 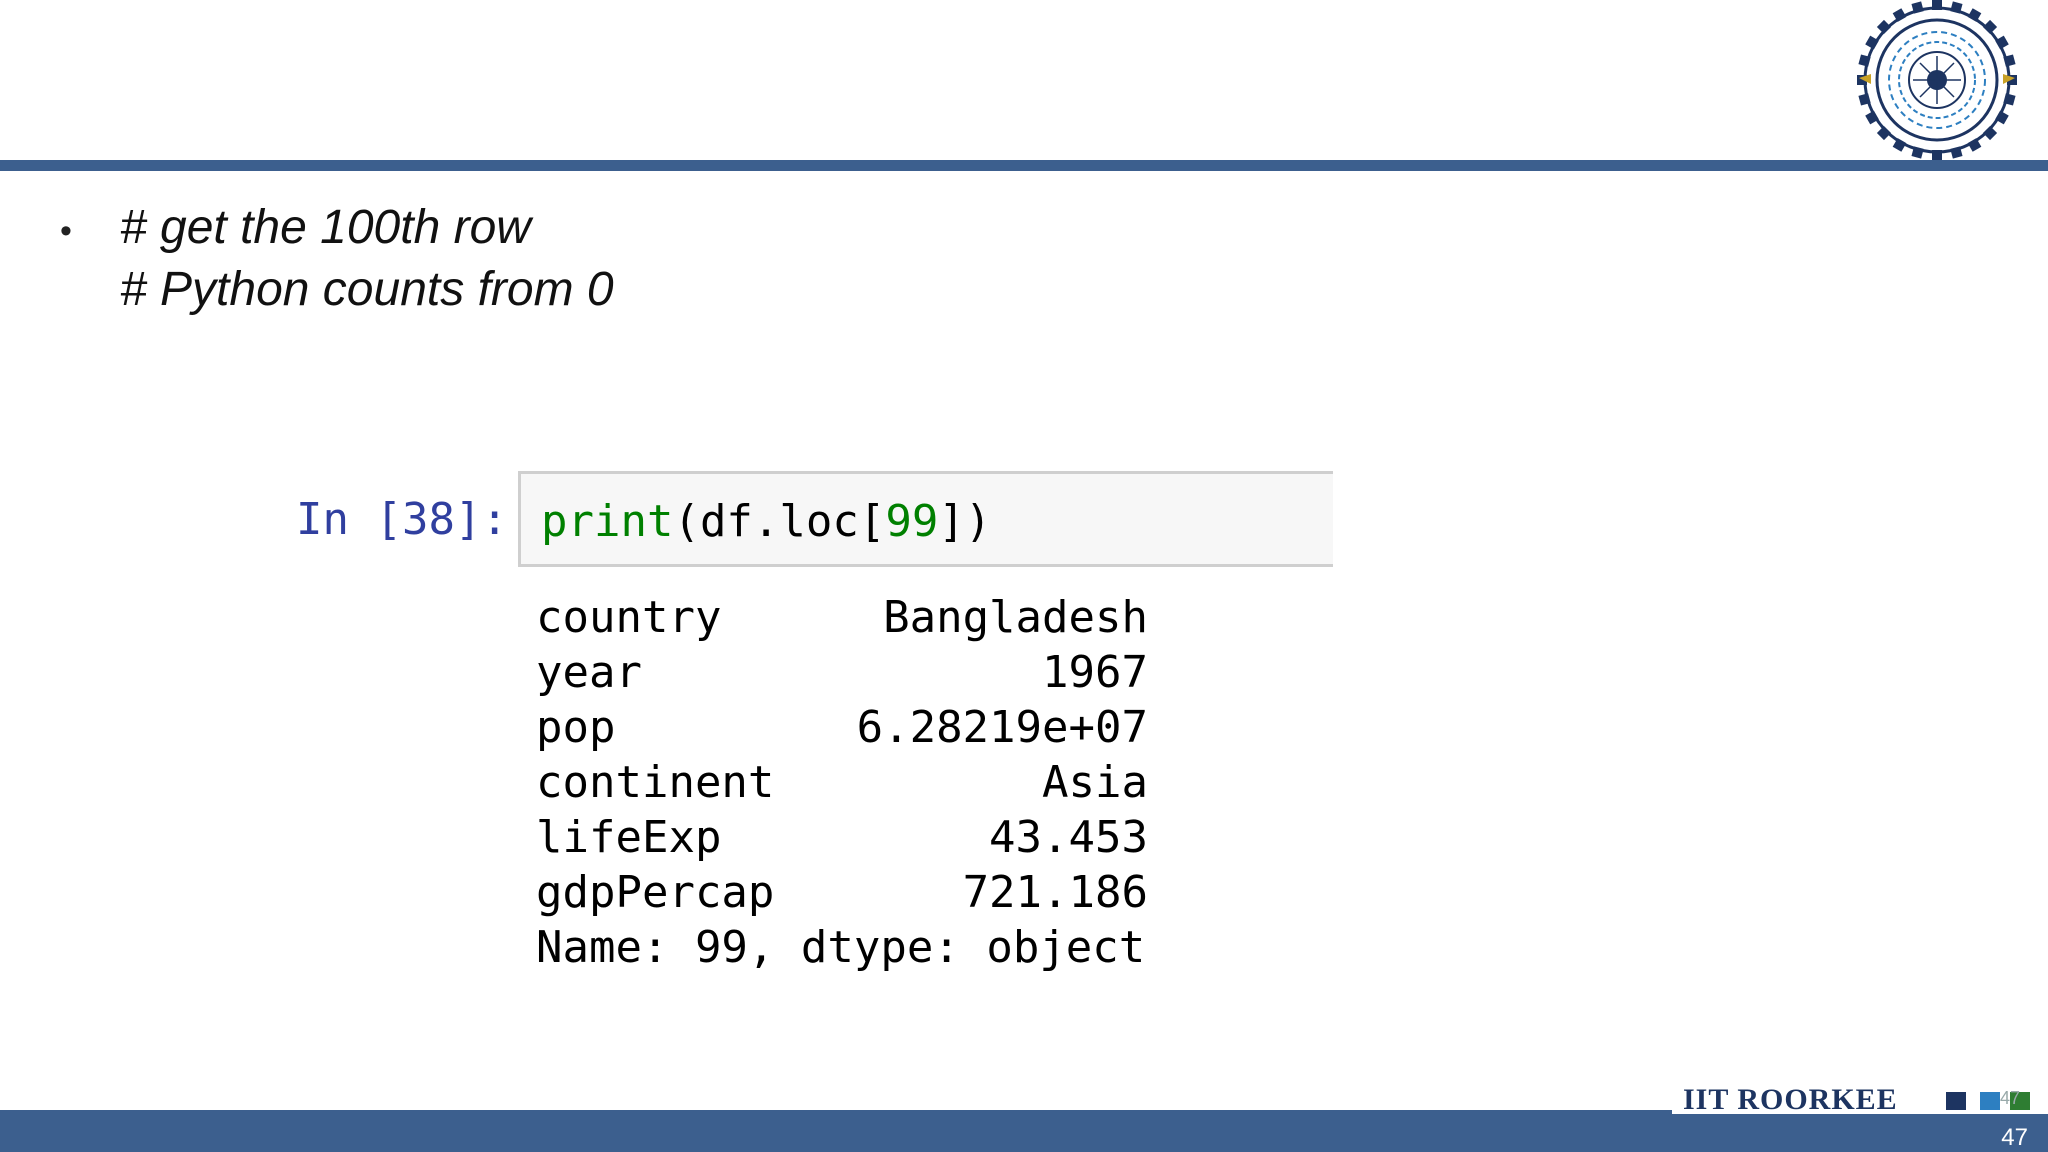 What do you see at coordinates (842, 894) in the screenshot?
I see `output-row: gdpPercap 721.186` at bounding box center [842, 894].